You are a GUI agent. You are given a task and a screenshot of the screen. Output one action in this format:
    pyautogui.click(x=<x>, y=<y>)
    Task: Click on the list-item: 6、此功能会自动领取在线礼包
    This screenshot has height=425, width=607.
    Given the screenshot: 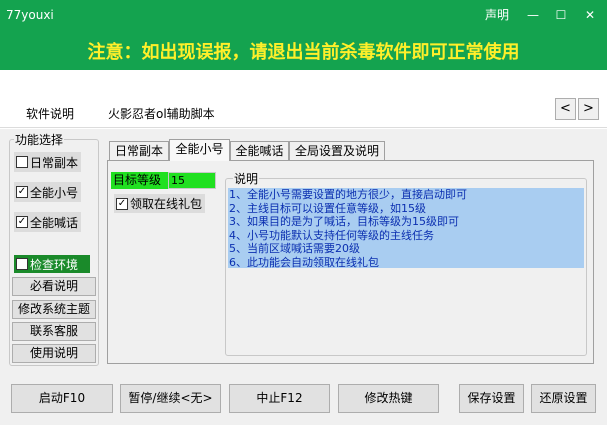 What is the action you would take?
    pyautogui.click(x=304, y=262)
    